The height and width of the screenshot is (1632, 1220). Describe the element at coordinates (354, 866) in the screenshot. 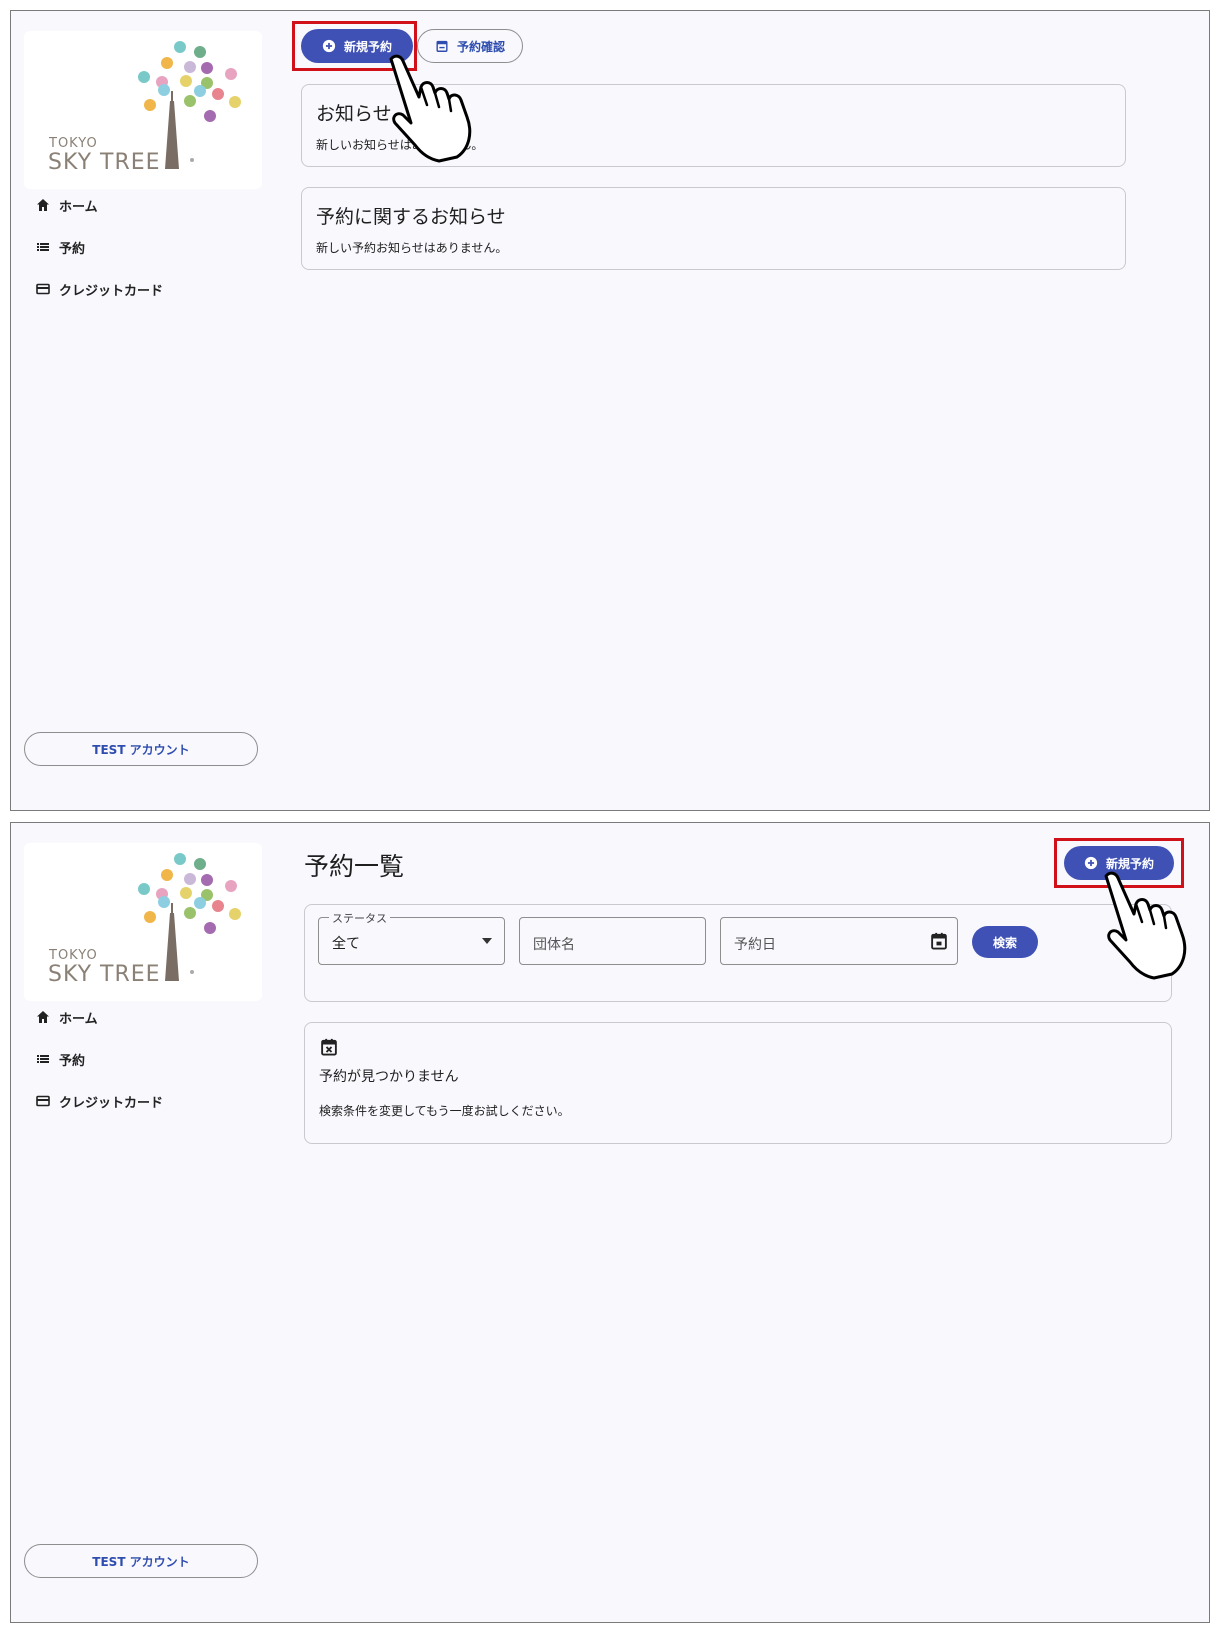

I see `page-title: 予約一覧` at that location.